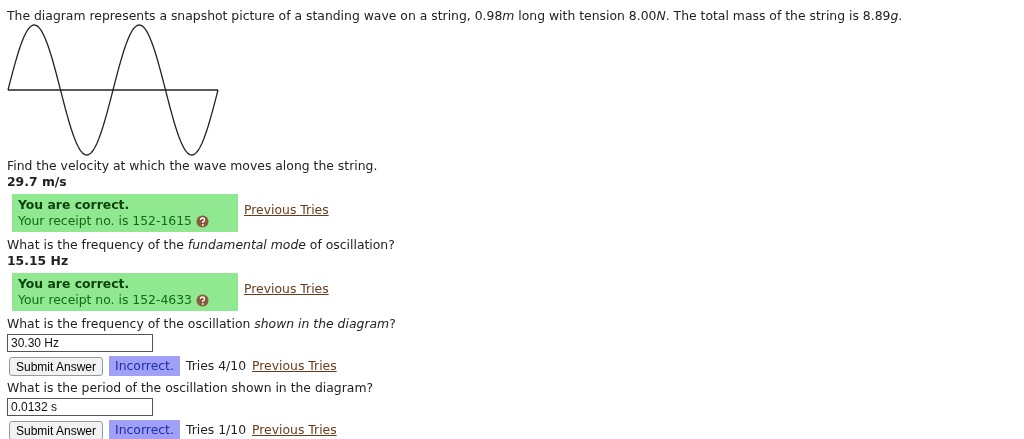 The height and width of the screenshot is (439, 1024). I want to click on answer-field: 0.0132 s, so click(80, 407).